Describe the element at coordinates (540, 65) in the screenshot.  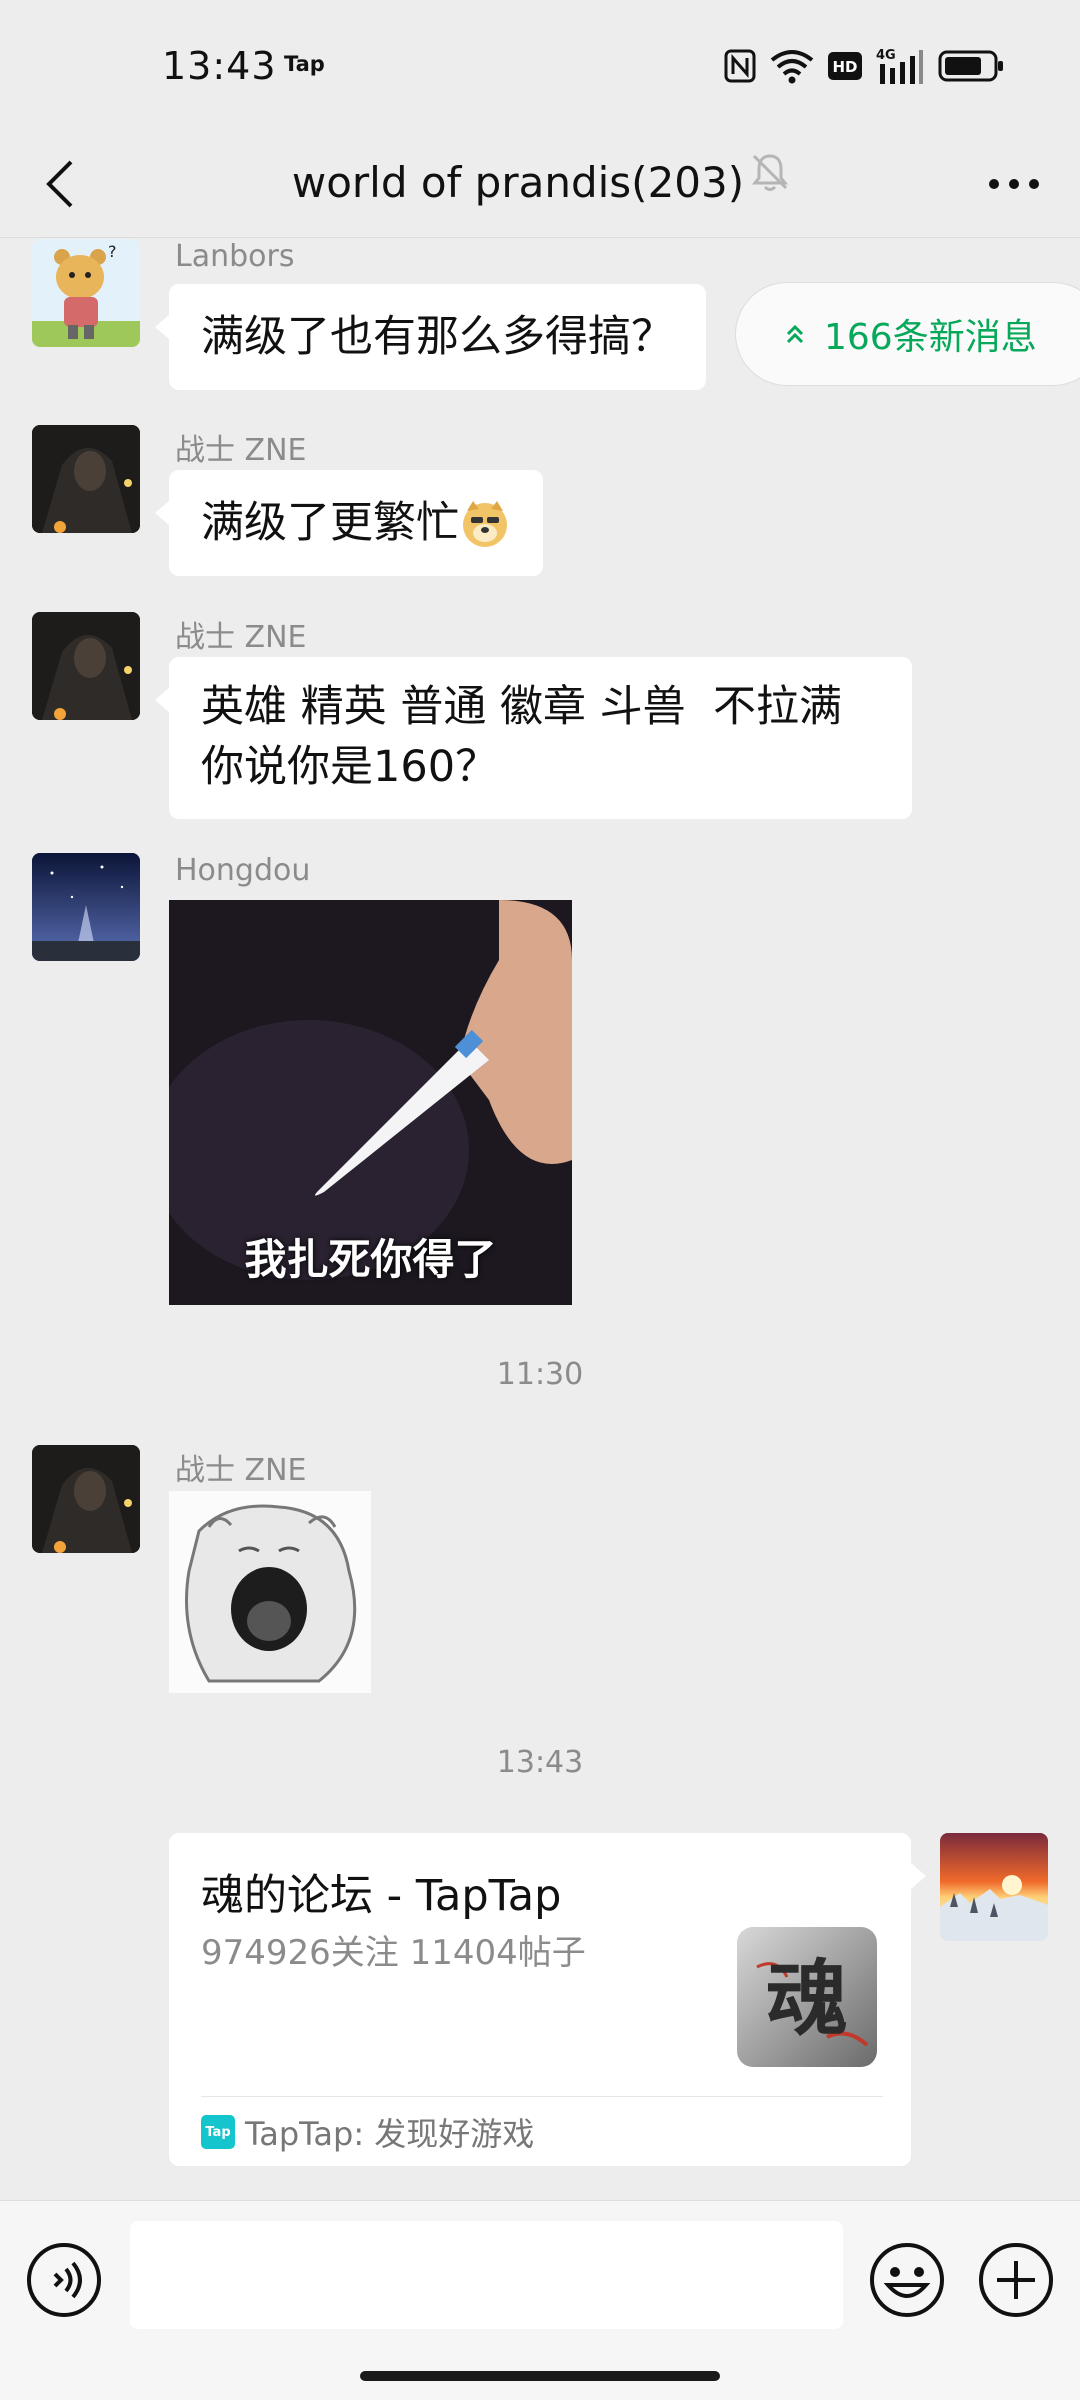
I see `status-bar: 13:43 Tap HD 4G` at that location.